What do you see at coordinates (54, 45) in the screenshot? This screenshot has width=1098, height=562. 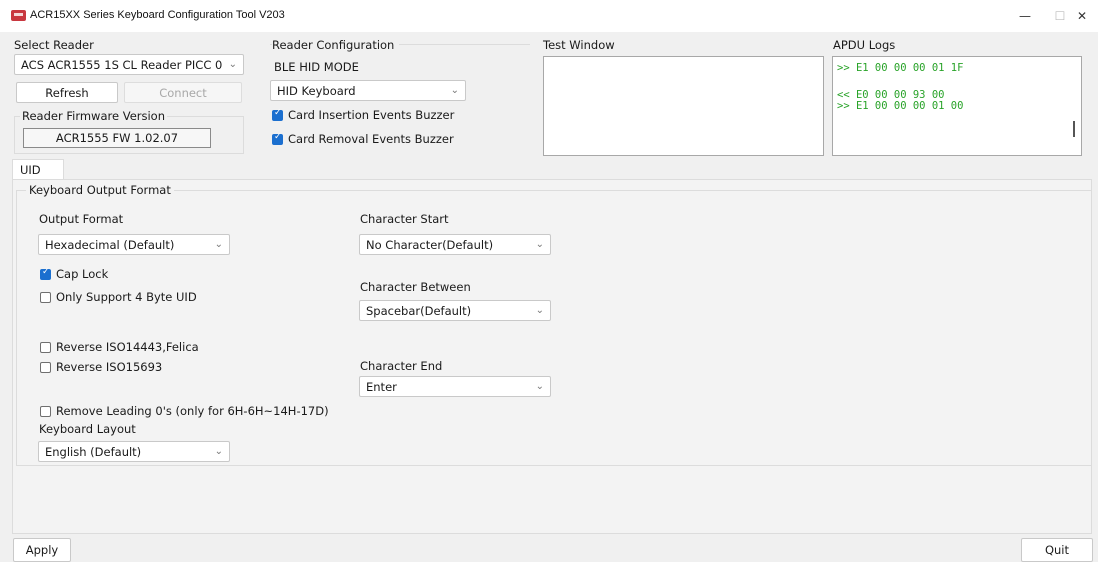 I see `select-reader-title: Select Reader` at bounding box center [54, 45].